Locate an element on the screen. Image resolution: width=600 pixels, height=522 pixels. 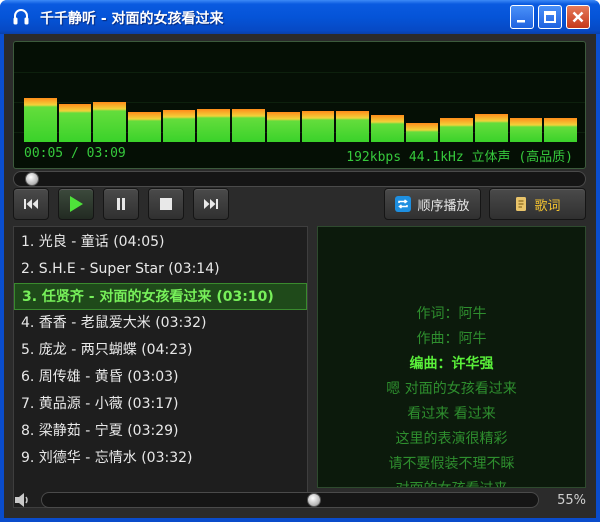
play-icon is located at coordinates (76, 204).